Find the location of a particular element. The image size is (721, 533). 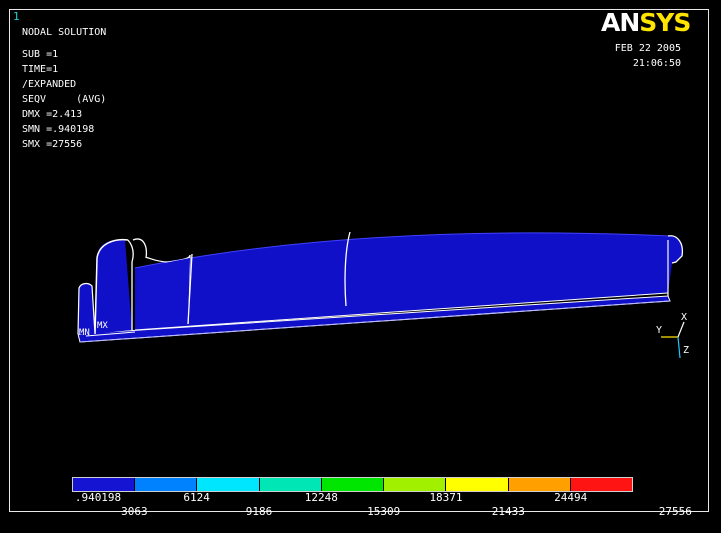

legend-value-top: 12248 is located at coordinates (321, 497).